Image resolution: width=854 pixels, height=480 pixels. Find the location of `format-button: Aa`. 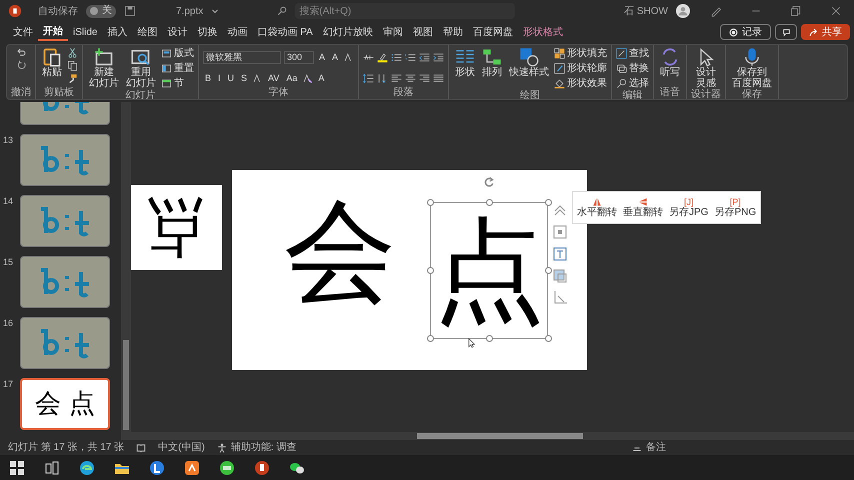

format-button: Aa is located at coordinates (292, 78).